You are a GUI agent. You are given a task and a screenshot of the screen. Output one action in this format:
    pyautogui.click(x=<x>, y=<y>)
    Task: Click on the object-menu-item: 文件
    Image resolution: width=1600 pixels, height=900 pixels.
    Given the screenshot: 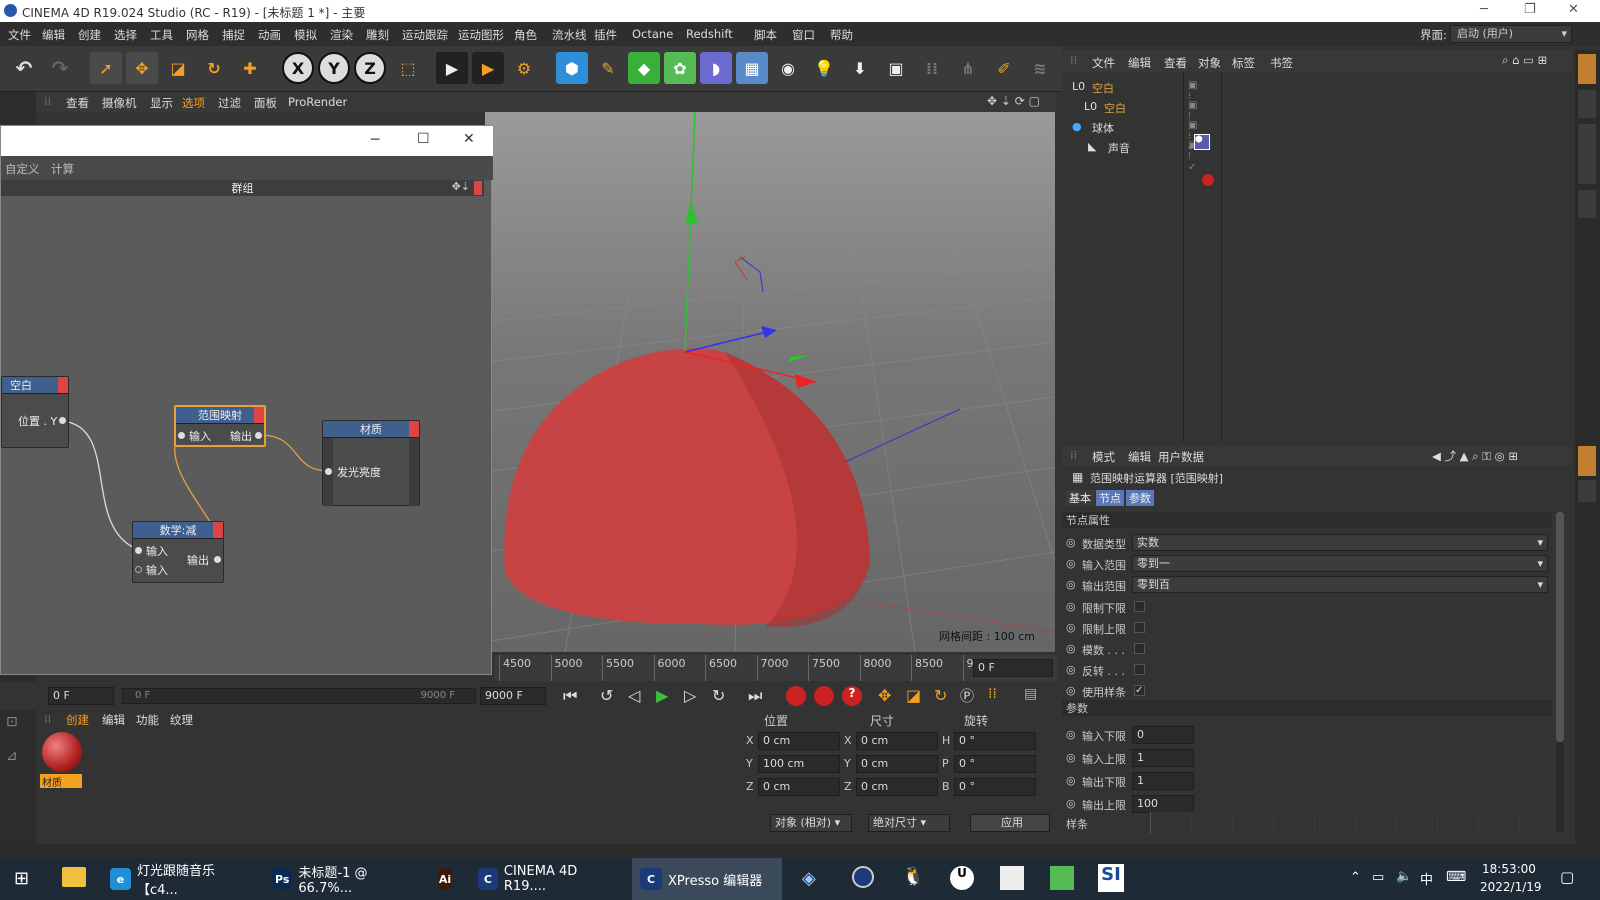 What is the action you would take?
    pyautogui.click(x=1103, y=63)
    